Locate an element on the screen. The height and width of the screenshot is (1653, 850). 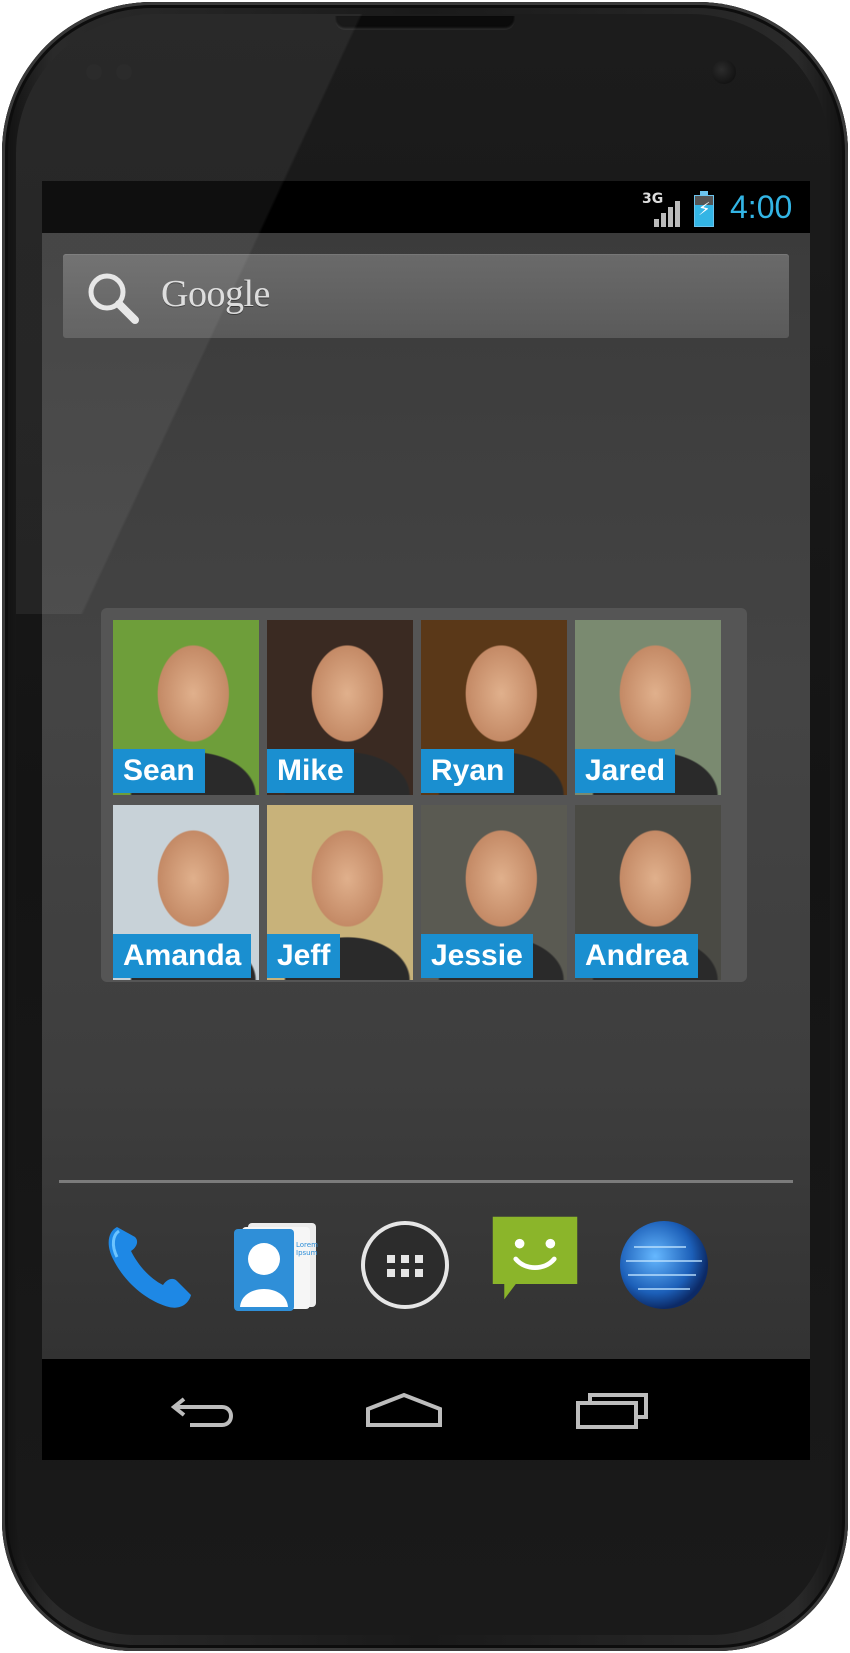
contact-tile: Sean is located at coordinates (186, 707).